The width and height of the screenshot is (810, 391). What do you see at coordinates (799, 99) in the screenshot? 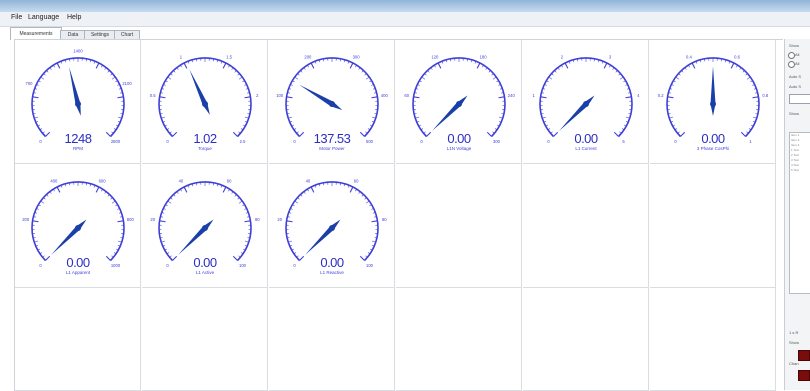
I see `sidebar-input` at bounding box center [799, 99].